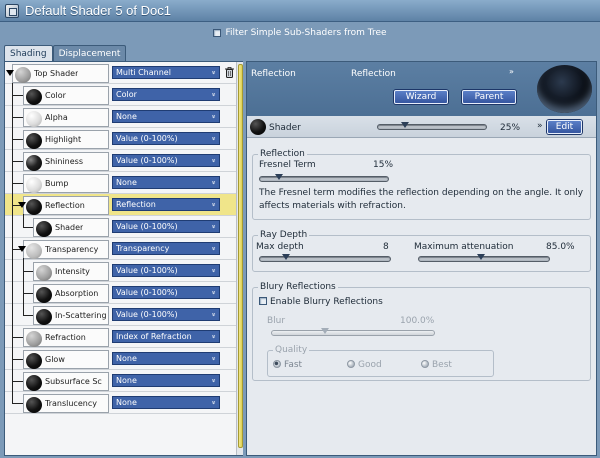 The width and height of the screenshot is (600, 458). What do you see at coordinates (287, 365) in the screenshot?
I see `quality-fast-option: Fast` at bounding box center [287, 365].